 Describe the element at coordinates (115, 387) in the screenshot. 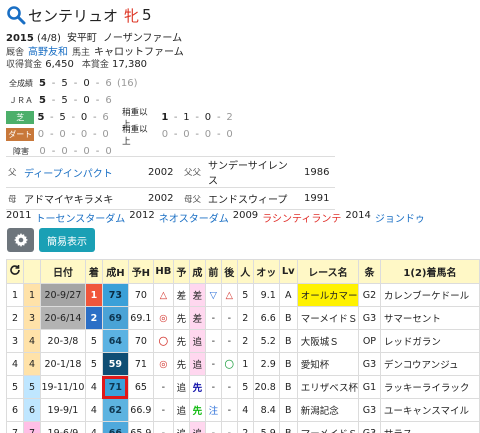

I see `result-h-highlighted: 71` at that location.